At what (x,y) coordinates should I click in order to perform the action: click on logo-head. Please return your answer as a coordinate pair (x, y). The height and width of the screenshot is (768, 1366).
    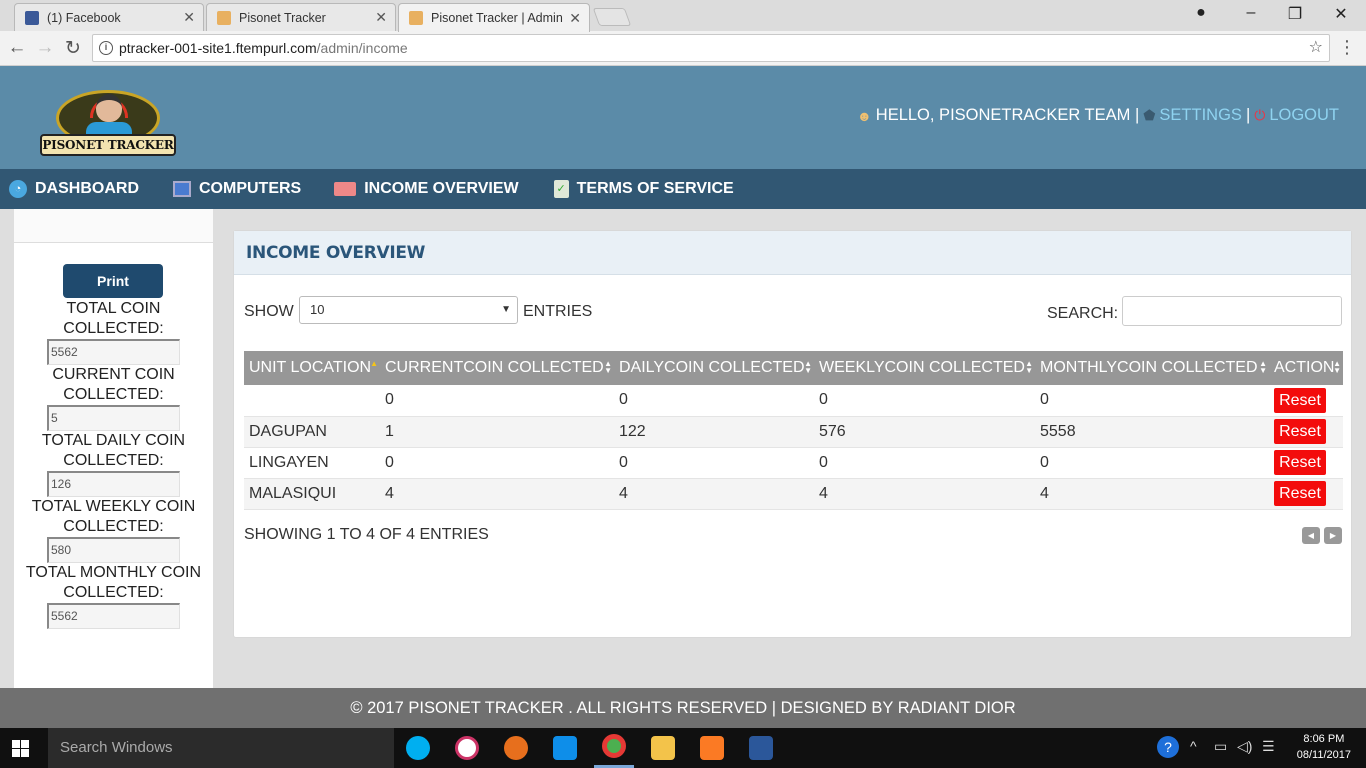
    Looking at the image, I should click on (109, 108).